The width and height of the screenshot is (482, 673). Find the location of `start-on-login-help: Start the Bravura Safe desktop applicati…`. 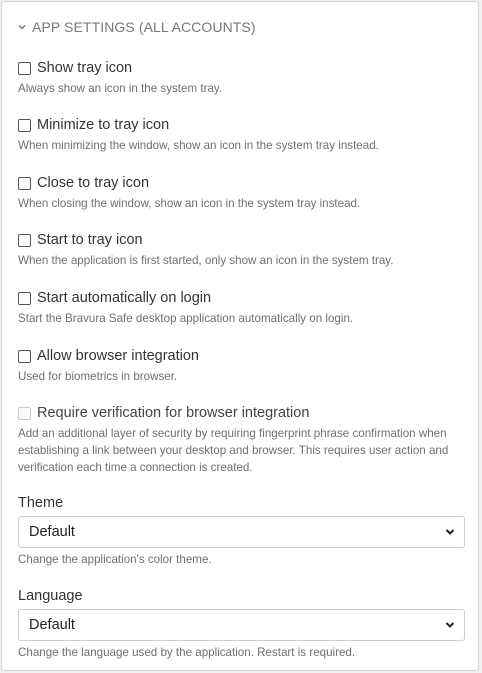

start-on-login-help: Start the Bravura Safe desktop applicati… is located at coordinates (186, 318).